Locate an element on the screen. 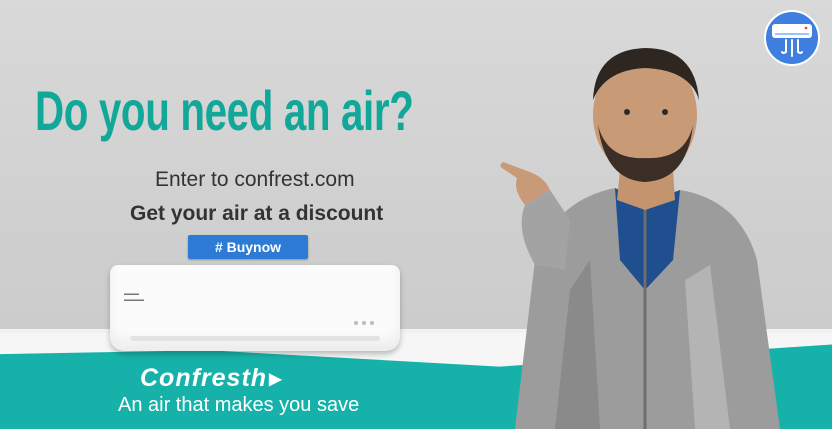  arrow-right-icon: ▶ is located at coordinates (276, 380).